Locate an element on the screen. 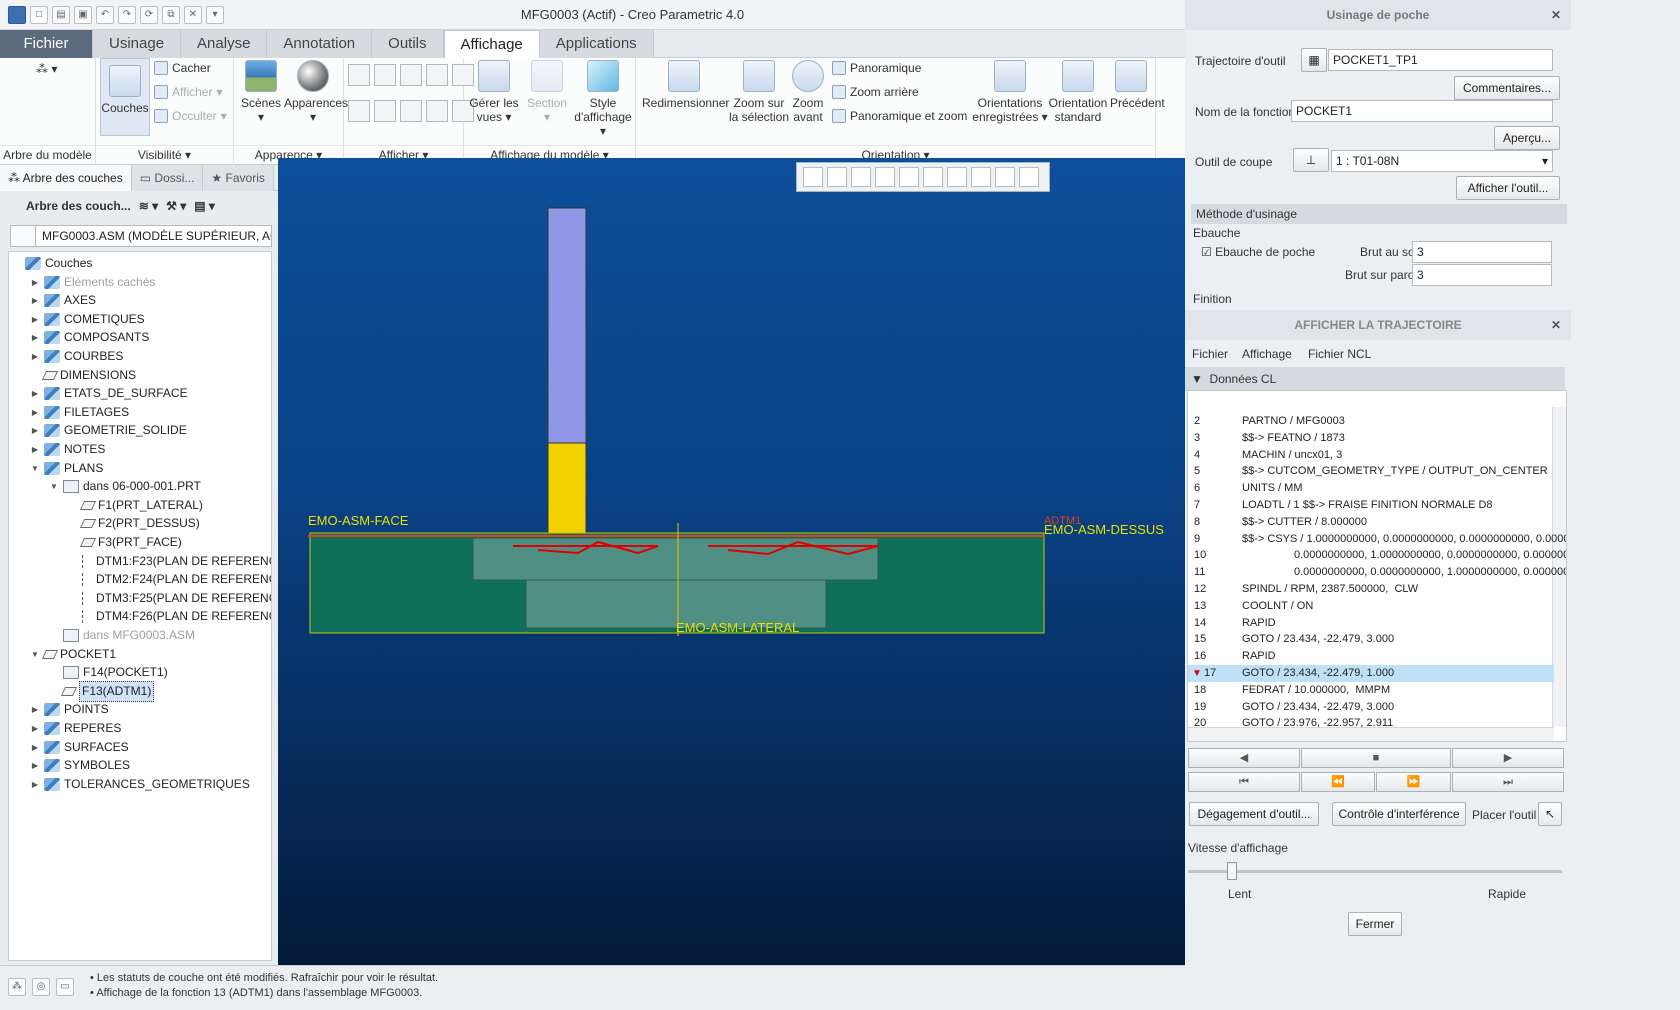 This screenshot has height=1010, width=1680. rewind-button: ⏮ is located at coordinates (1244, 782).